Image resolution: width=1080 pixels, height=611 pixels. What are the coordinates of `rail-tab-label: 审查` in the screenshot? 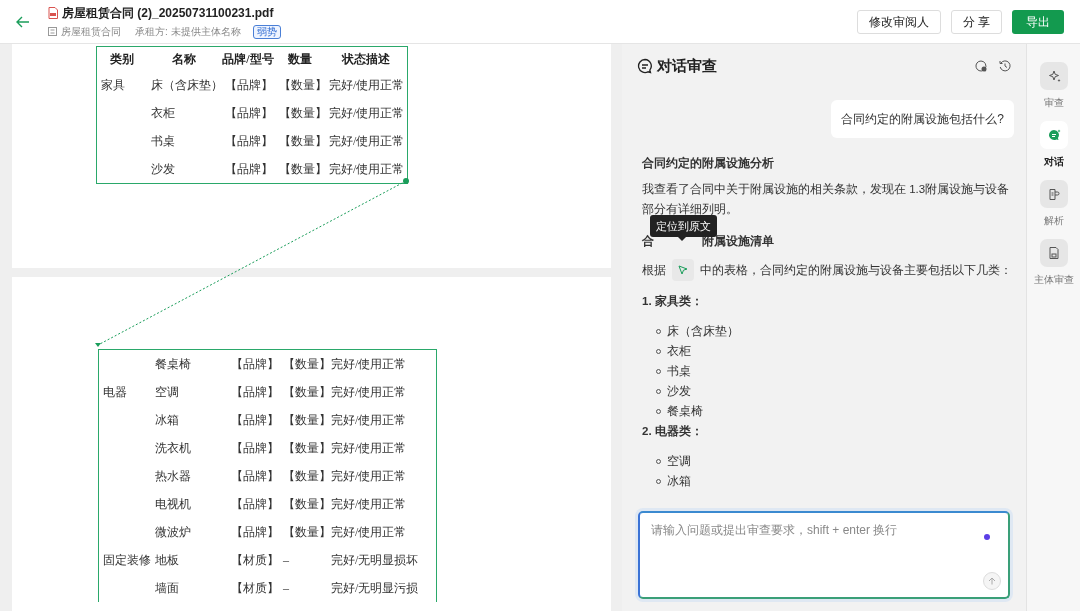 It's located at (1053, 103).